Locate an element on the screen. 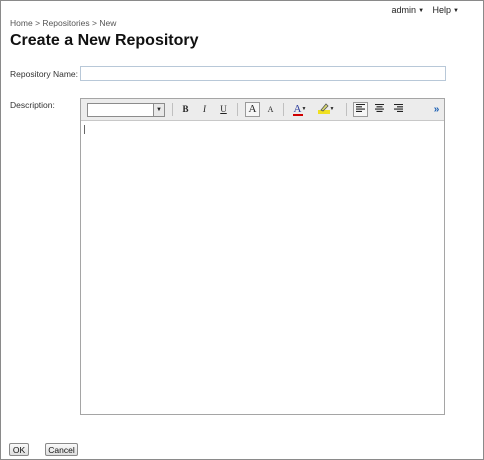  align-center-button is located at coordinates (379, 109).